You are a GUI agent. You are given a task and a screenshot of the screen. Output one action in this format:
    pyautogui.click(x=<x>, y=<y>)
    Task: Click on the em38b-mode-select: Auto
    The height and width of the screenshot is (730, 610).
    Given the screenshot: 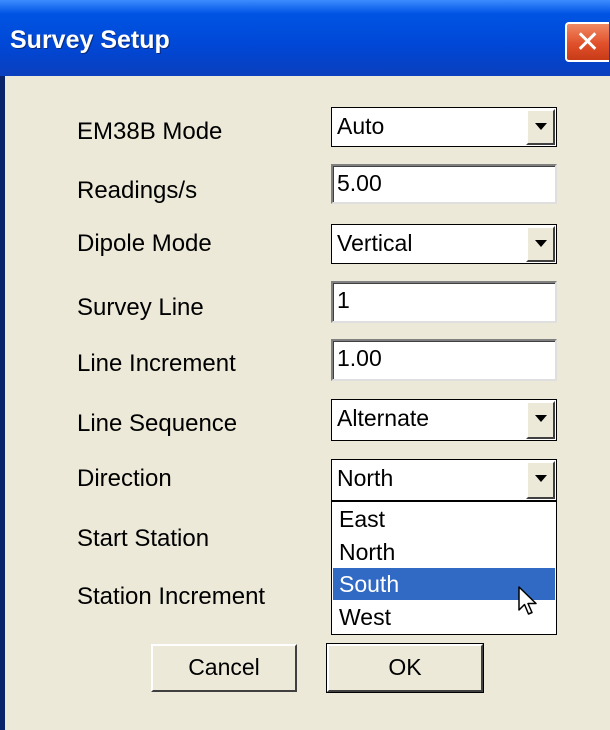 What is the action you would take?
    pyautogui.click(x=444, y=127)
    